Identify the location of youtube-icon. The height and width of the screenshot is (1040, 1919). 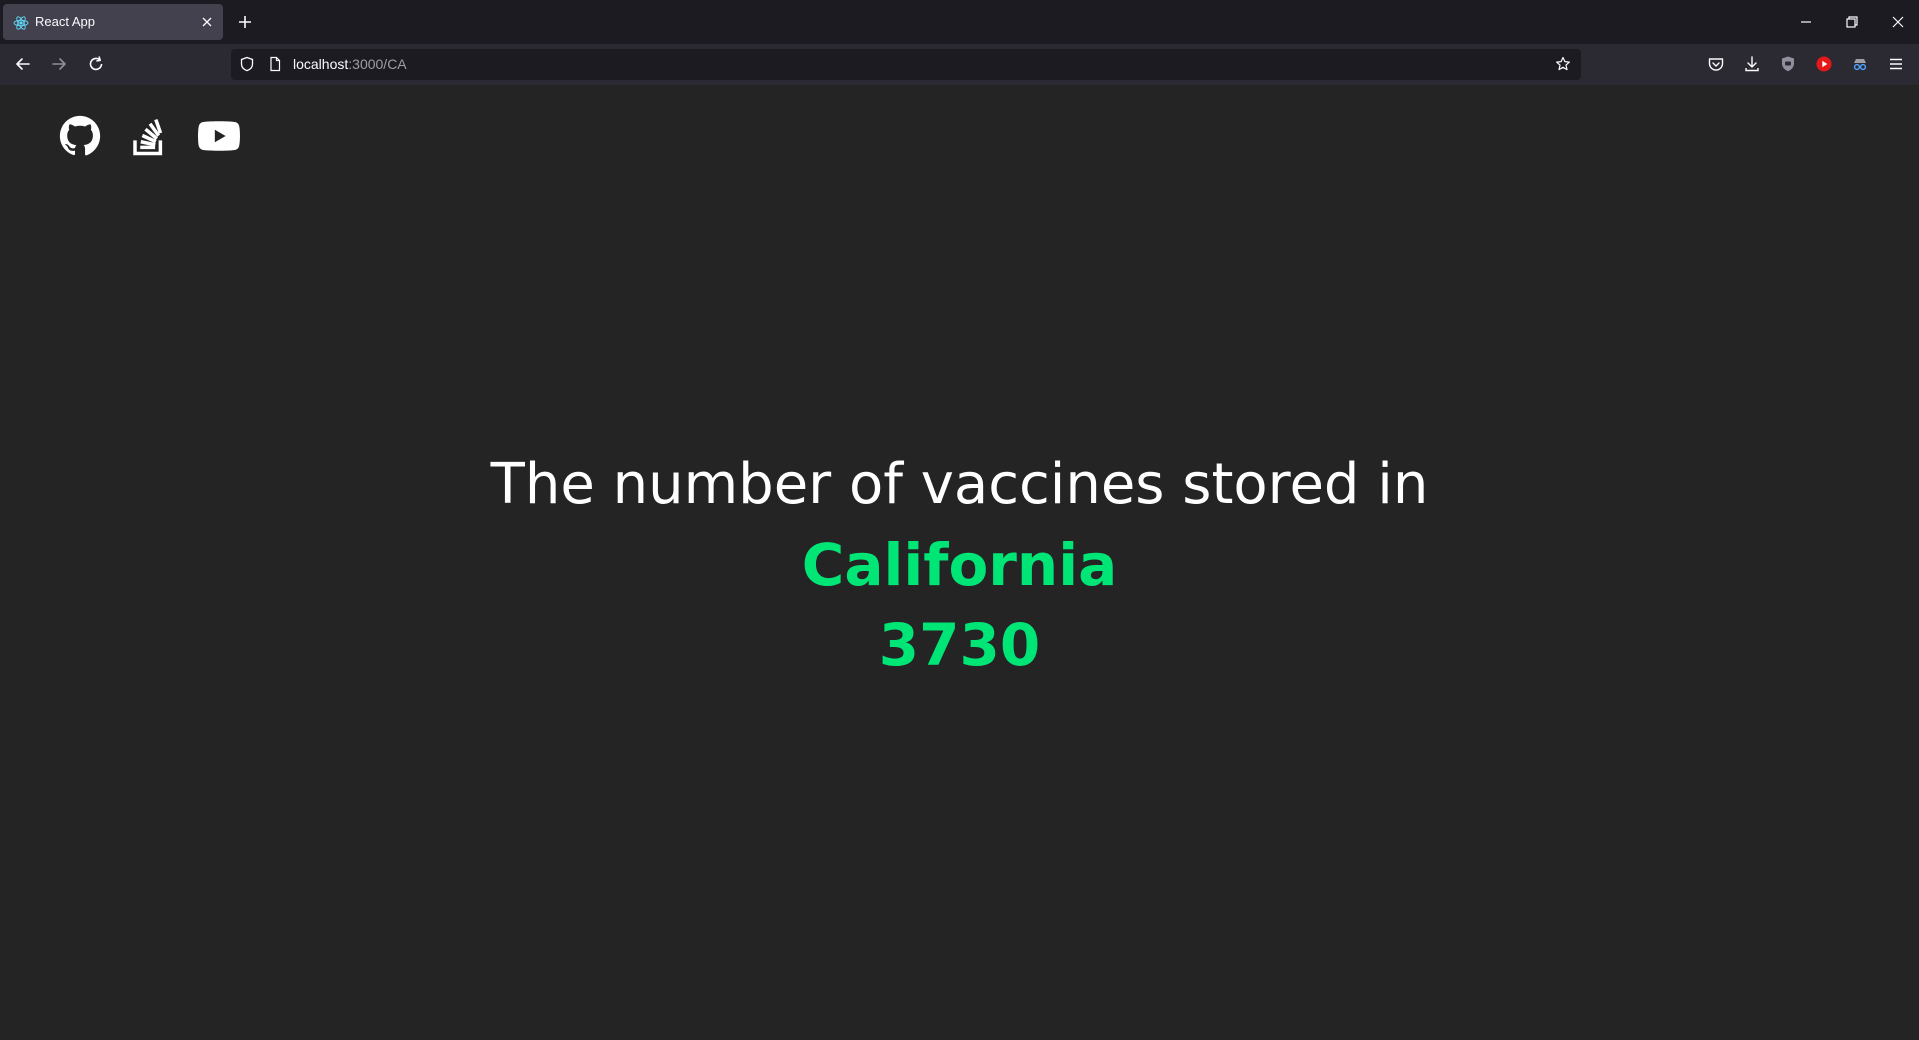
(219, 136).